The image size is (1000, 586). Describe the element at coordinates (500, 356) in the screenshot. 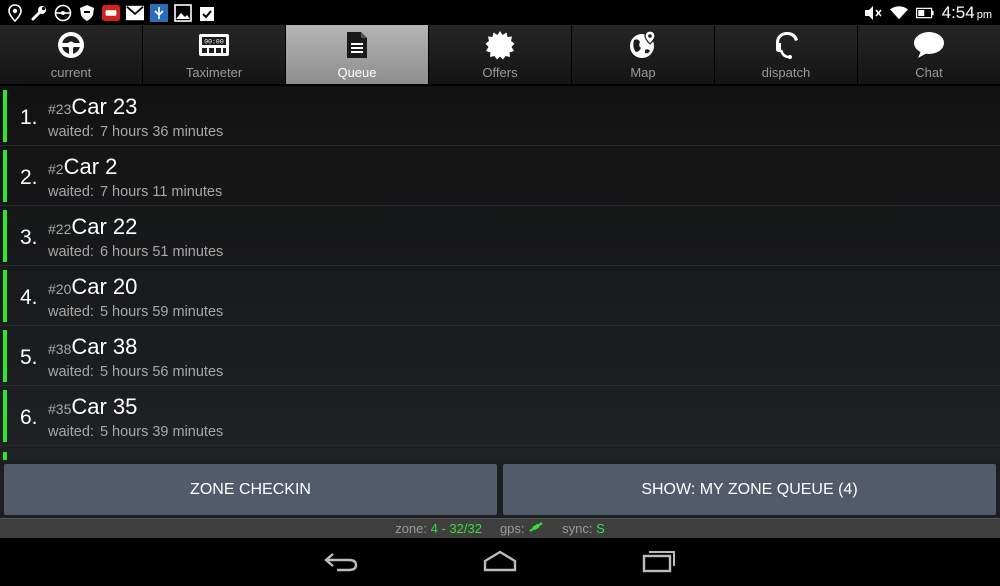

I see `queue-item: 5. #38Car 38 waited: 5 hours 56 minutes` at that location.